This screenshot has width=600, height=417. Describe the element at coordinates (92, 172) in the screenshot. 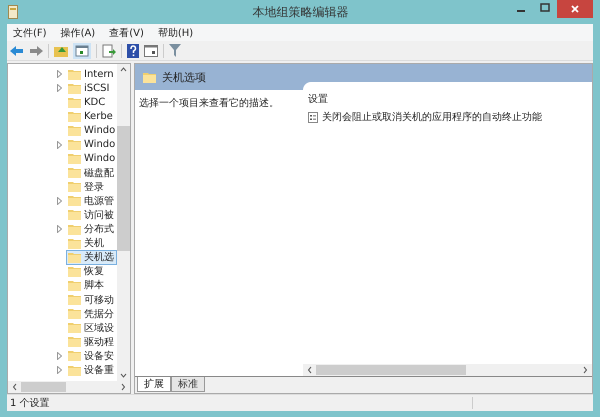

I see `tree-item: 磁盘配` at that location.